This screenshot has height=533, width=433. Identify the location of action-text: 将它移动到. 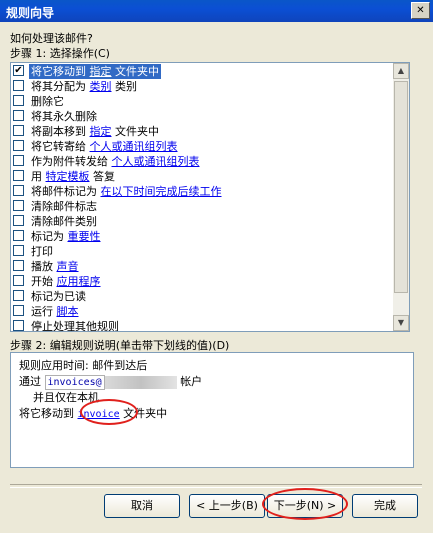
(58, 71).